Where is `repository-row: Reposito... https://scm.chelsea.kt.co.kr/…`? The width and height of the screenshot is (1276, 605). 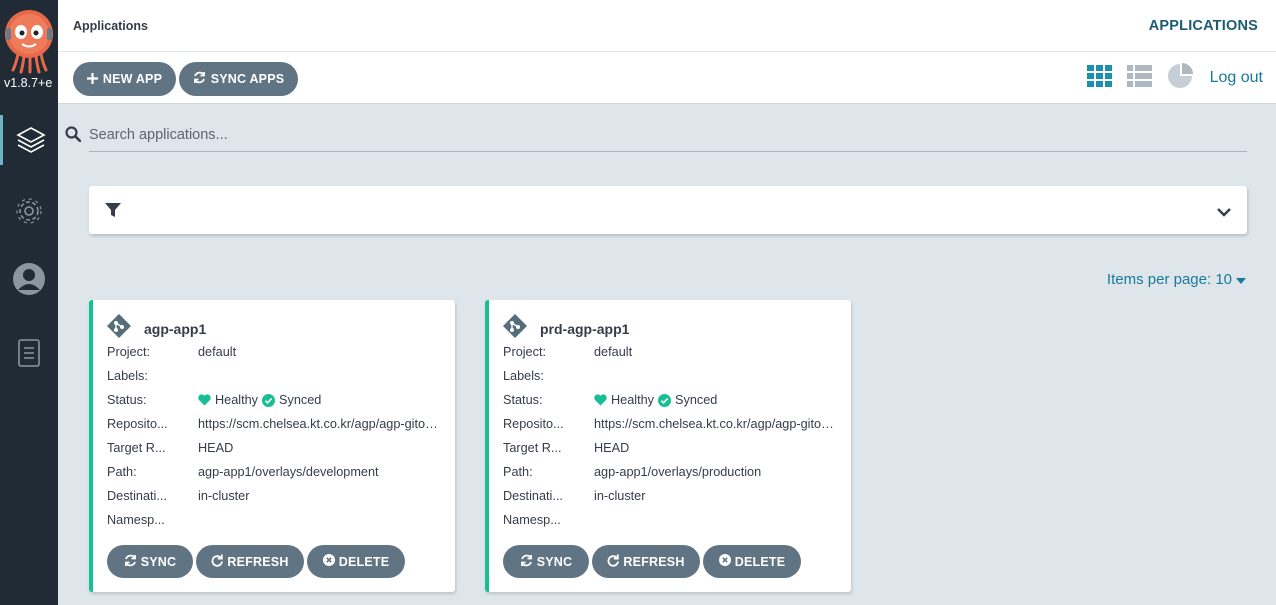 repository-row: Reposito... https://scm.chelsea.kt.co.kr/… is located at coordinates (671, 424).